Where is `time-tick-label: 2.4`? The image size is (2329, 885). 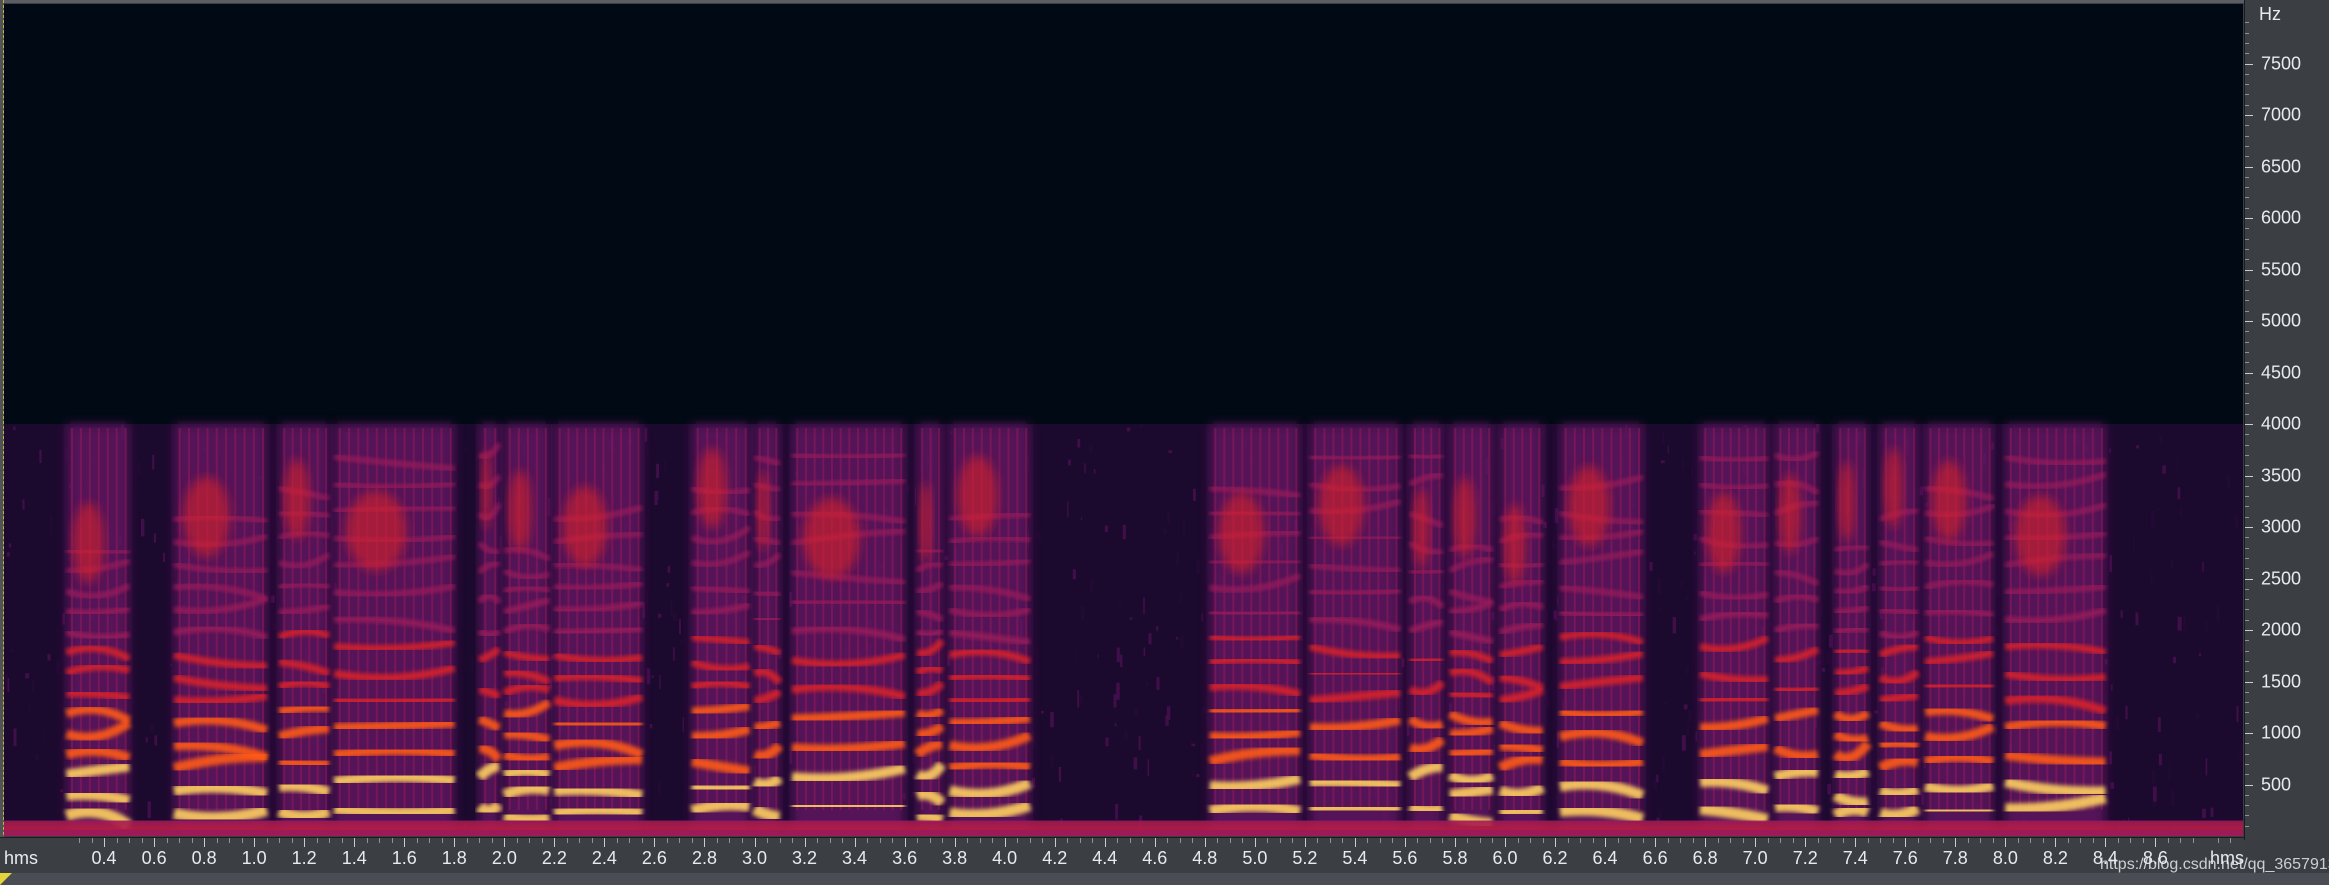 time-tick-label: 2.4 is located at coordinates (604, 858).